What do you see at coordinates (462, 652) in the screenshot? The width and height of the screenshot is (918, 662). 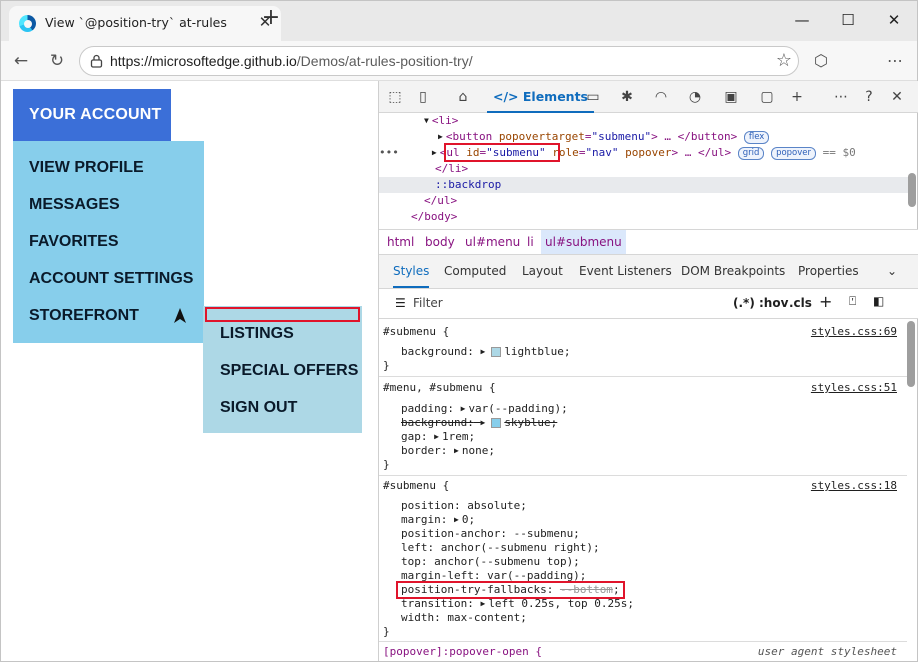 I see `rule4-selector: [popover]:popover-open {` at bounding box center [462, 652].